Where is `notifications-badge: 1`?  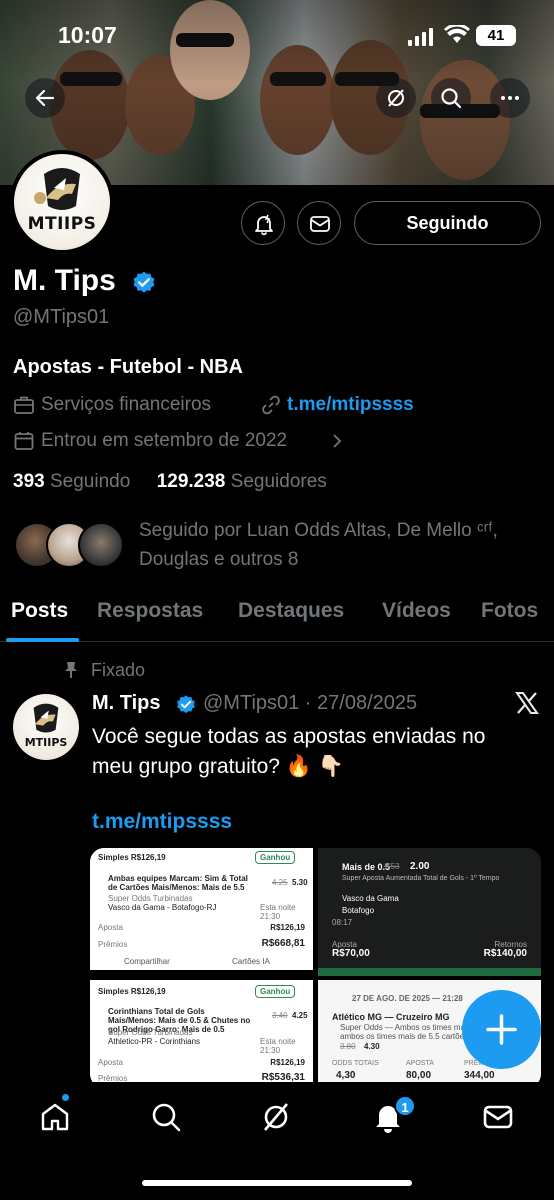
notifications-badge: 1 is located at coordinates (405, 1106).